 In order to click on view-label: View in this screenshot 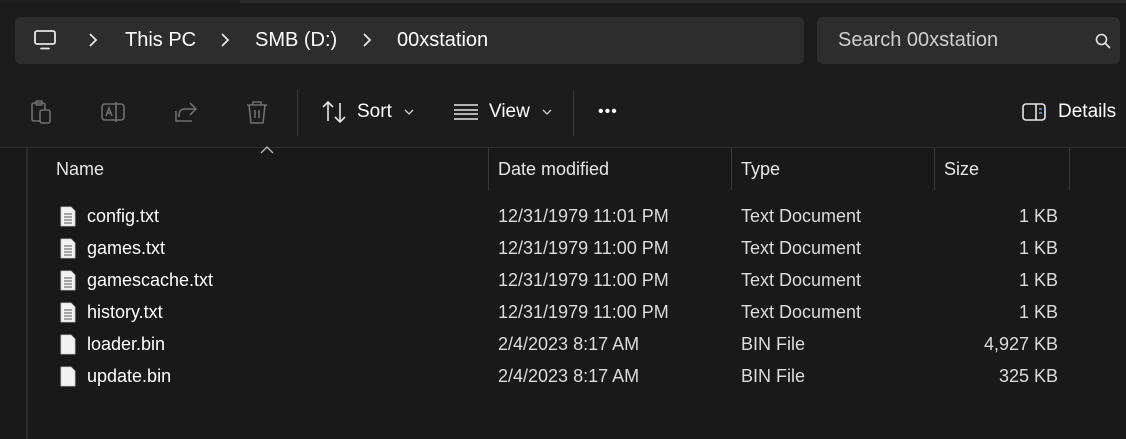, I will do `click(509, 111)`.